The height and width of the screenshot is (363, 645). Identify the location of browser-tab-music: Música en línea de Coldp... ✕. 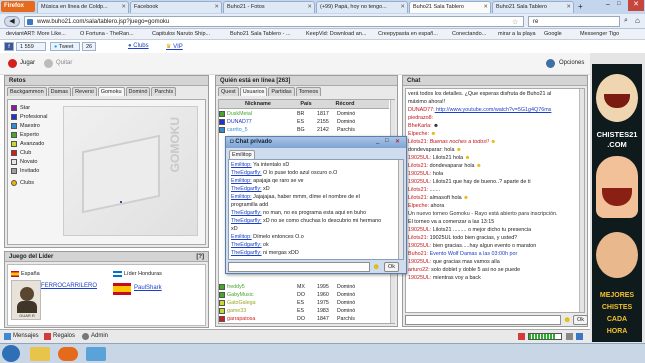
(83, 7).